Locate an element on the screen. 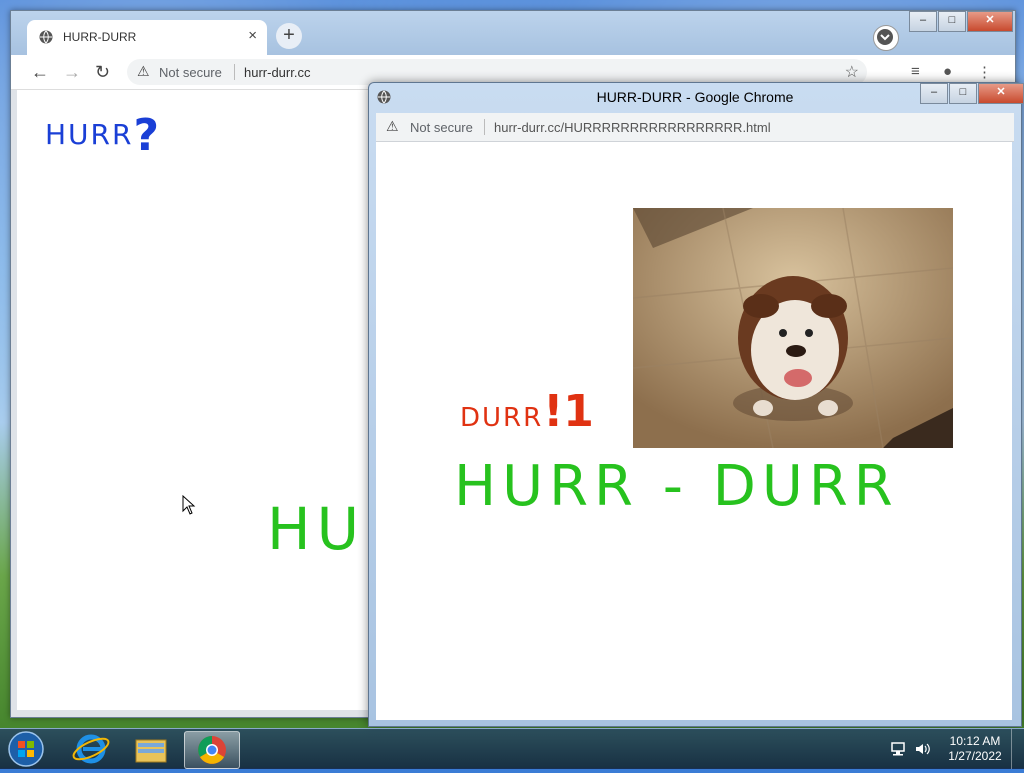  tab-hurr-durr: HURR-DURR × is located at coordinates (147, 37).